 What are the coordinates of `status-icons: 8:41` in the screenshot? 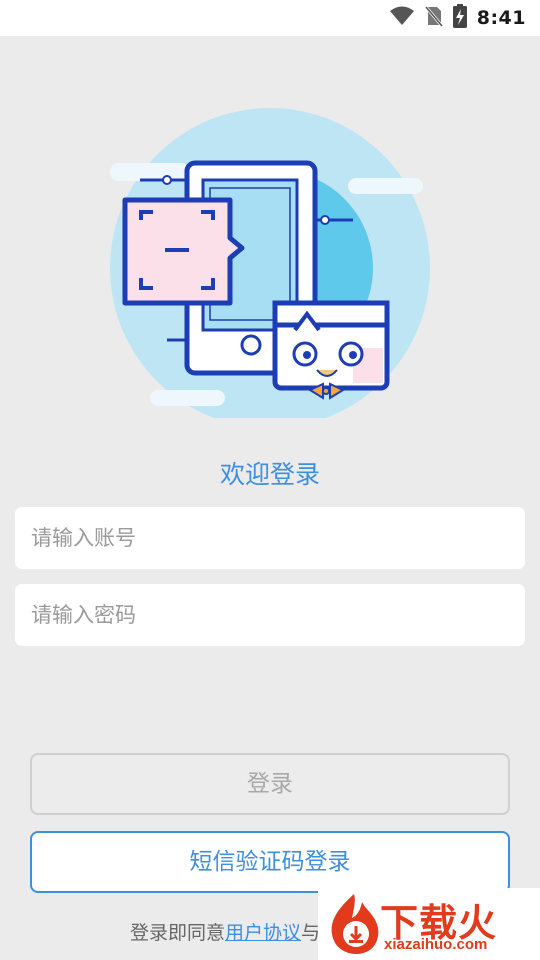 It's located at (457, 18).